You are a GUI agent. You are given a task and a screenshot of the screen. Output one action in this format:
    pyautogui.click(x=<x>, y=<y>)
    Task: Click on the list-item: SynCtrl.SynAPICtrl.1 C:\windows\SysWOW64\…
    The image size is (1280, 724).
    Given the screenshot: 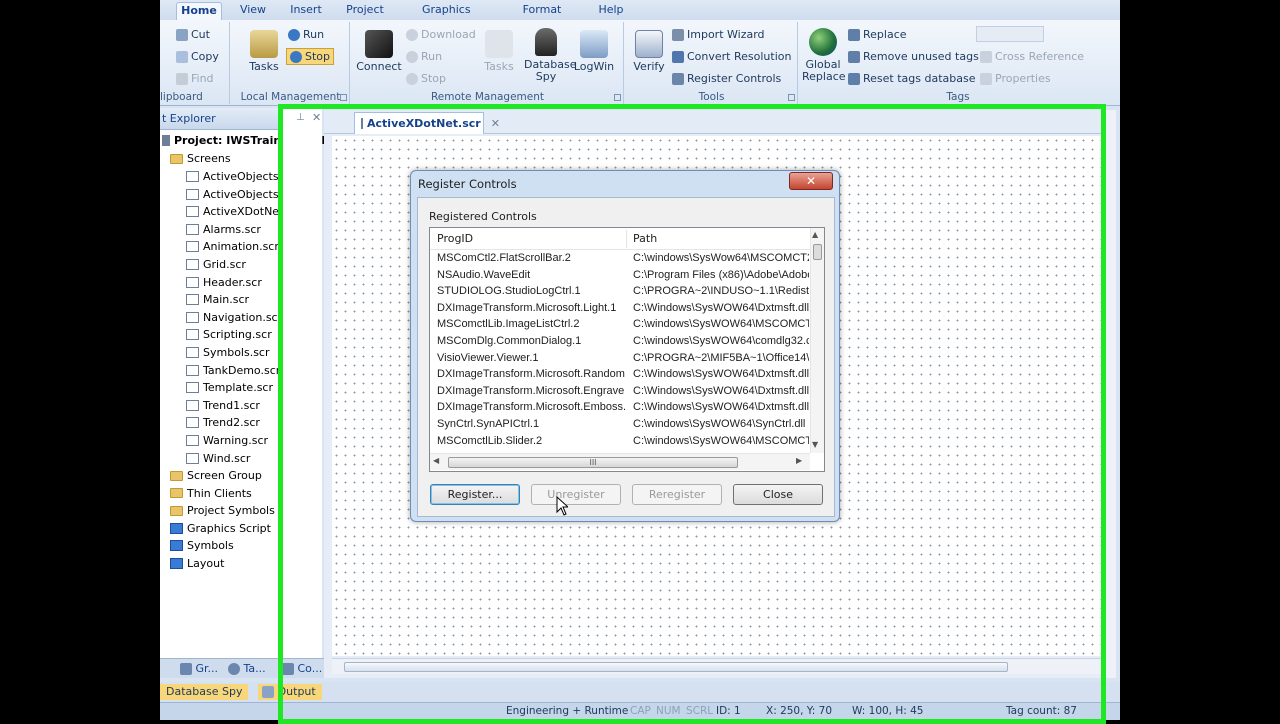 What is the action you would take?
    pyautogui.click(x=620, y=425)
    